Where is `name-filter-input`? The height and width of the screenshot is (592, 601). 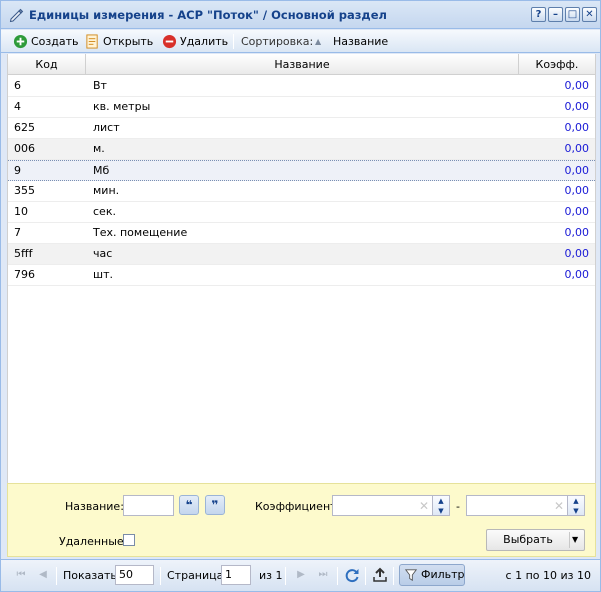
name-filter-input is located at coordinates (148, 505).